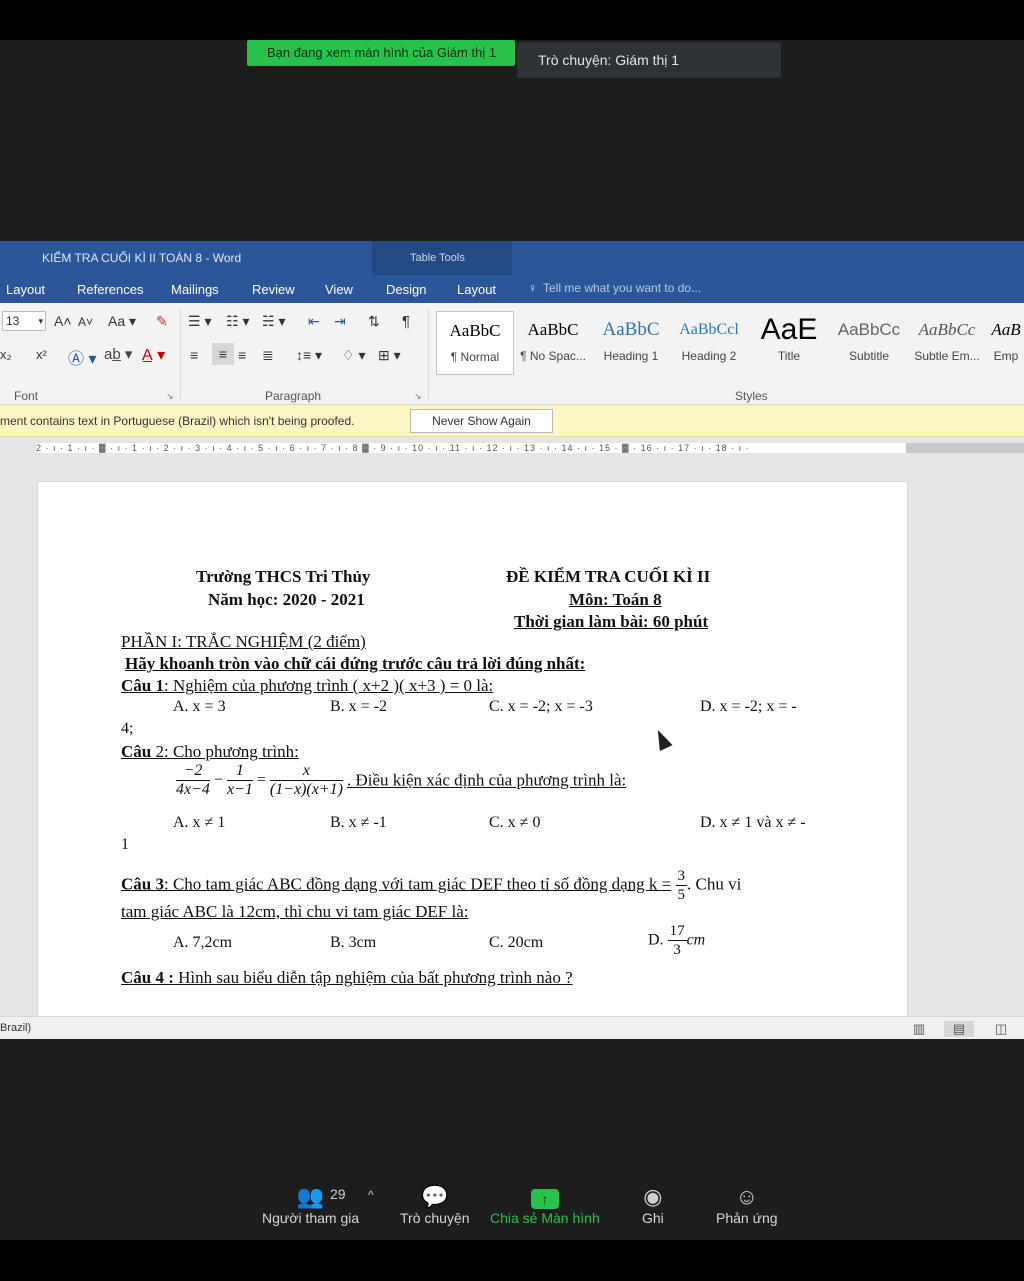 The height and width of the screenshot is (1281, 1024). I want to click on font-size-box: 13 ▾, so click(24, 321).